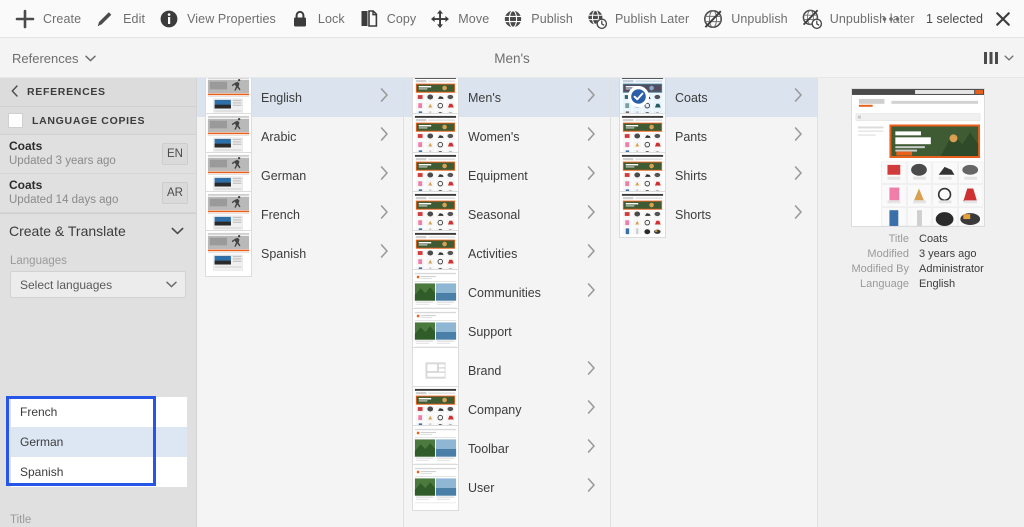  What do you see at coordinates (300, 99) in the screenshot?
I see `column-item: English` at bounding box center [300, 99].